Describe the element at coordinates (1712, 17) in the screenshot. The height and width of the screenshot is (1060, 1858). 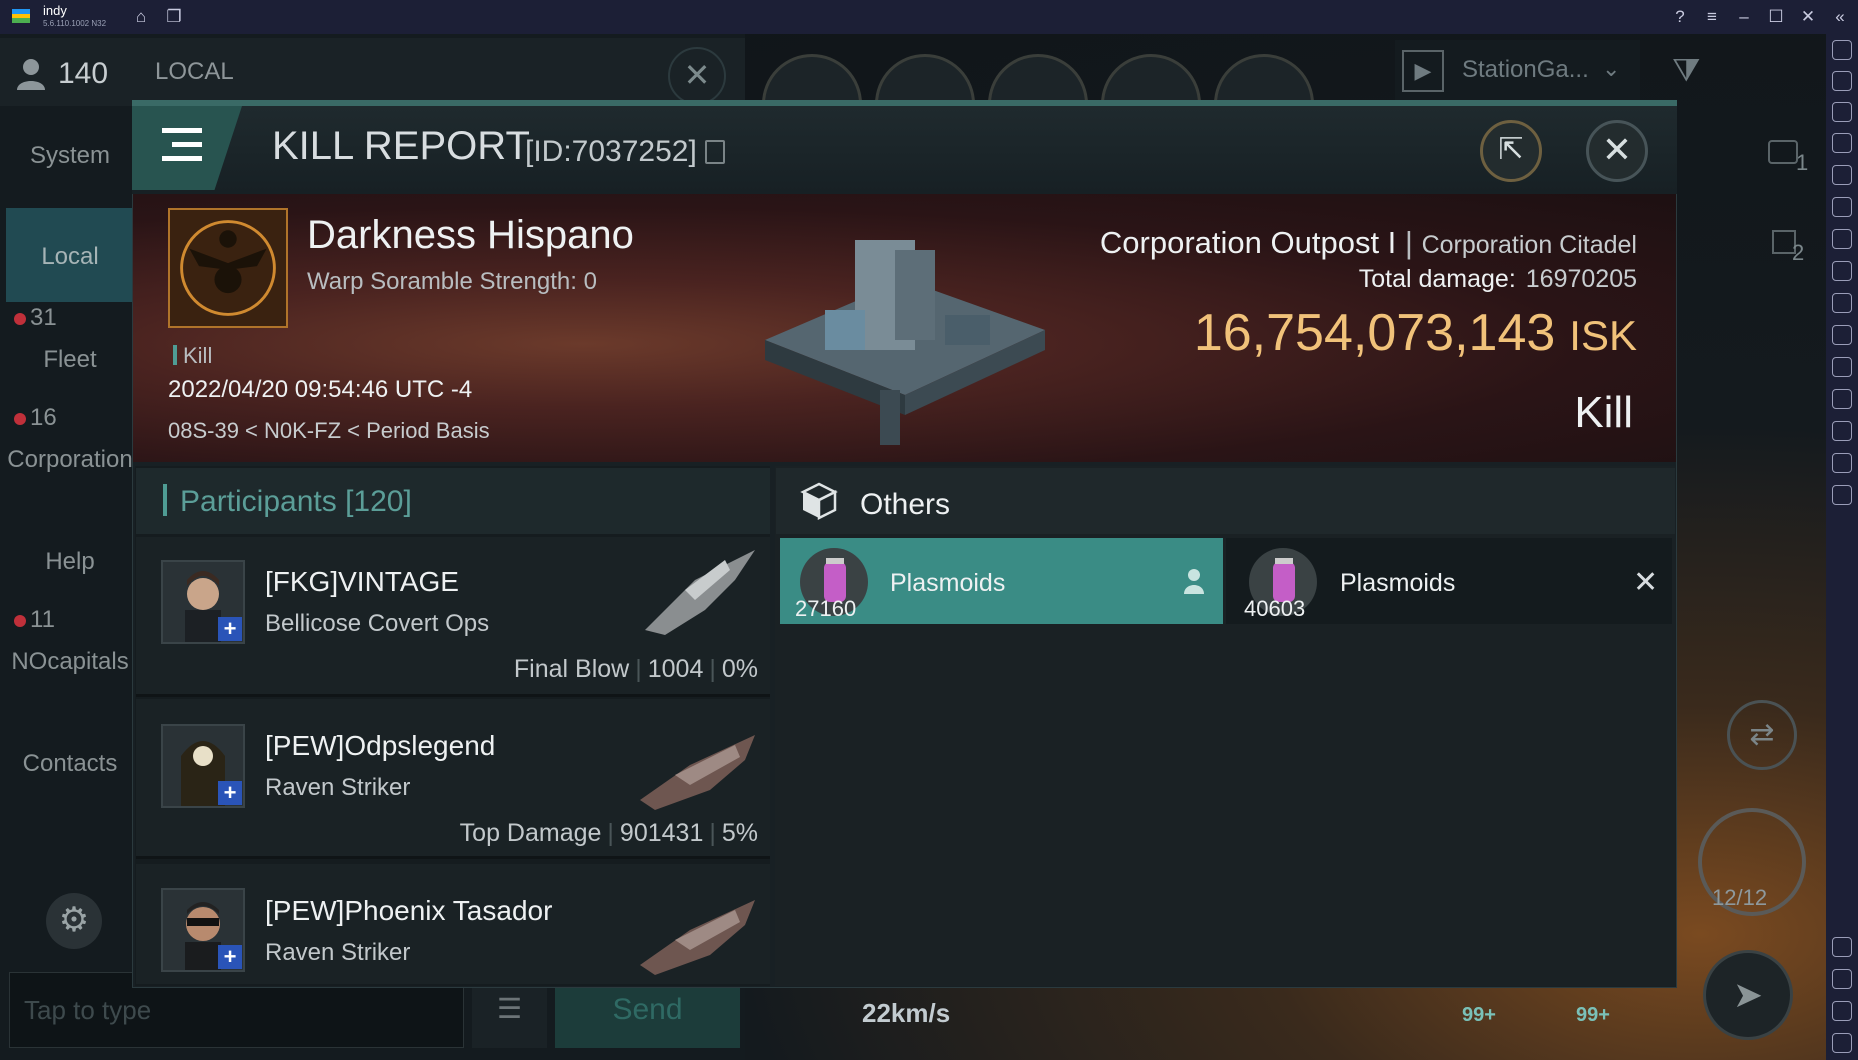
I see `menu-icon: ≡` at that location.